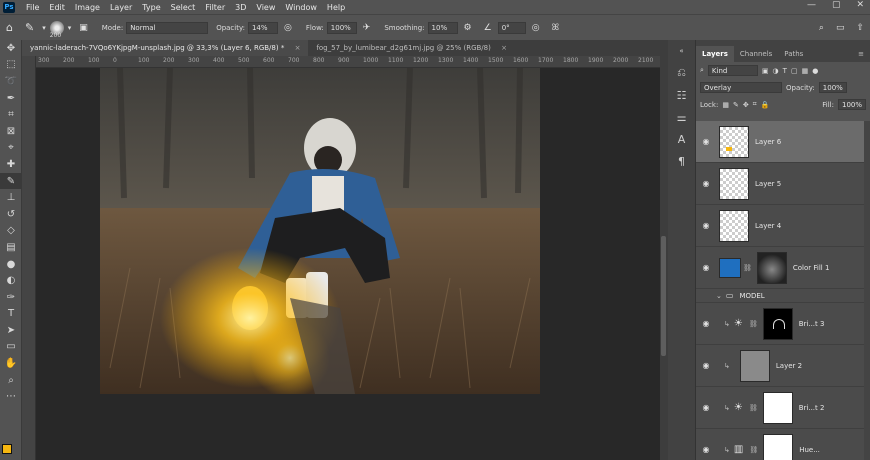 This screenshot has width=870, height=460. I want to click on canvas-vertical-scrollbar, so click(664, 258).